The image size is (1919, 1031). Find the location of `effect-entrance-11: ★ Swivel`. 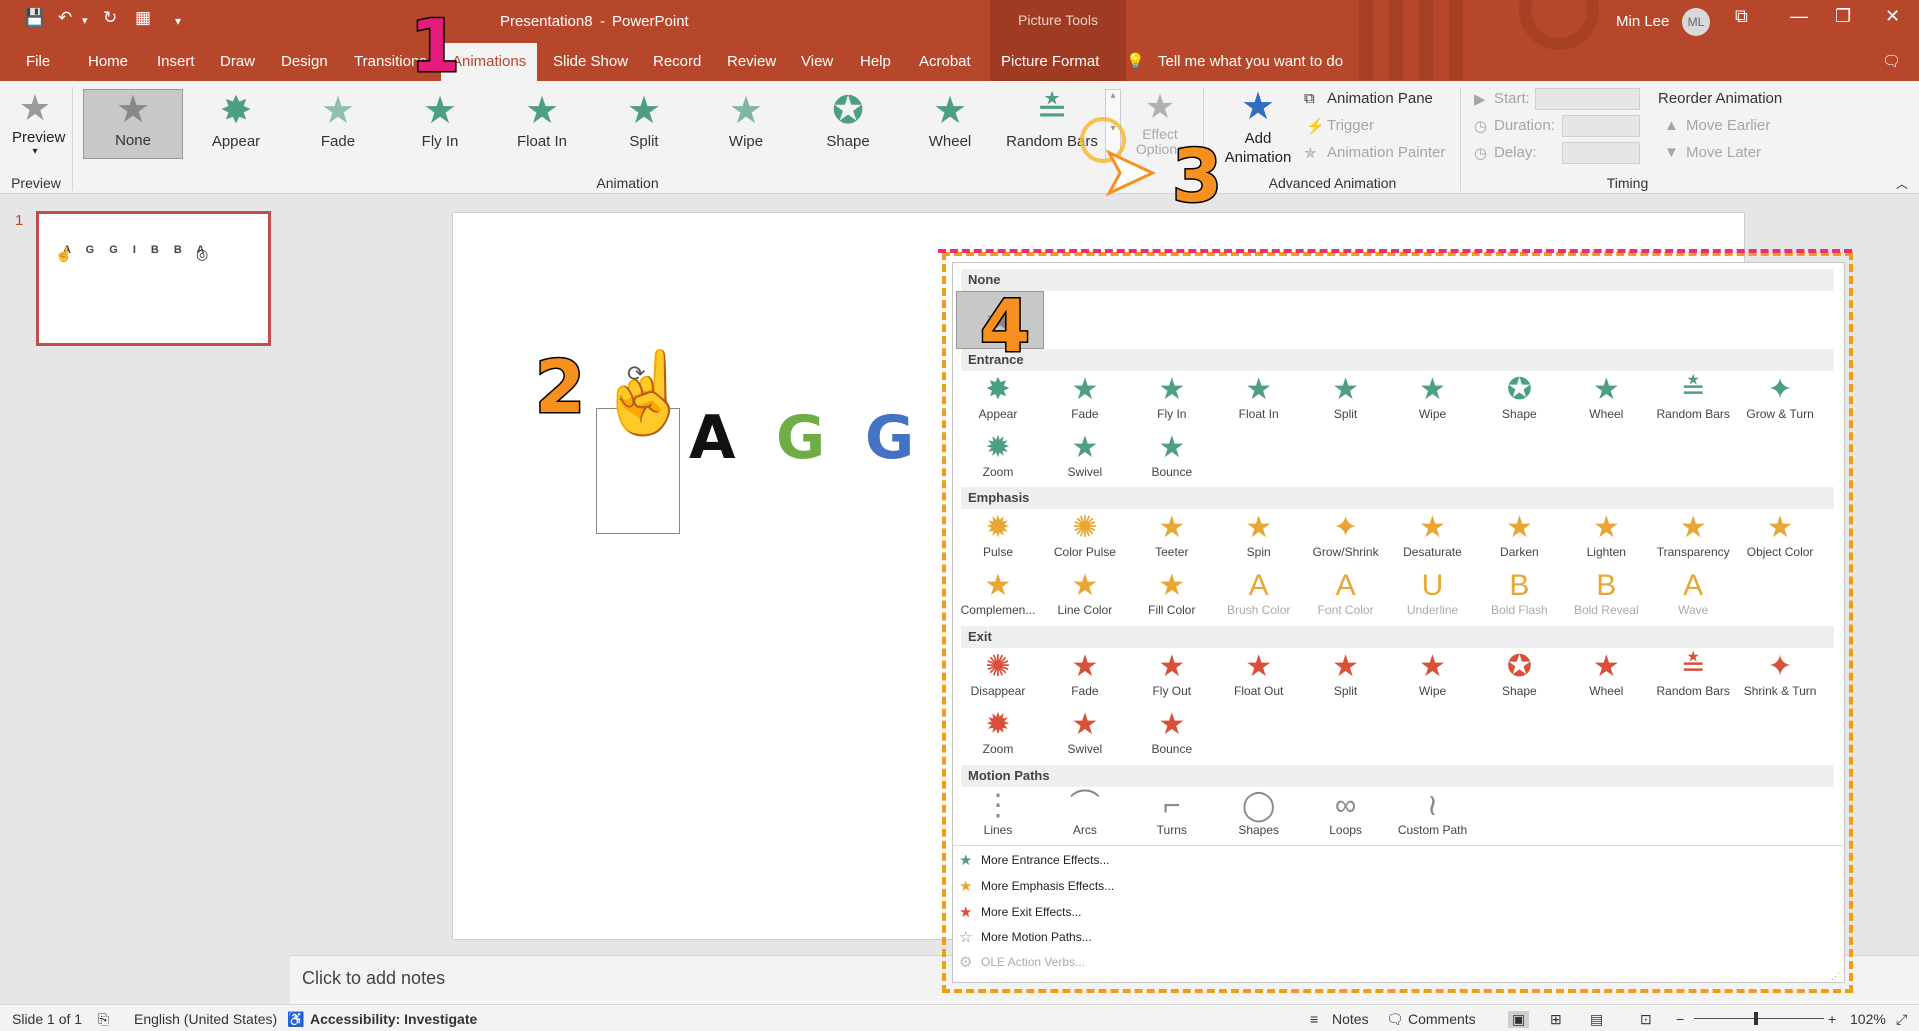

effect-entrance-11: ★ Swivel is located at coordinates (1085, 460).